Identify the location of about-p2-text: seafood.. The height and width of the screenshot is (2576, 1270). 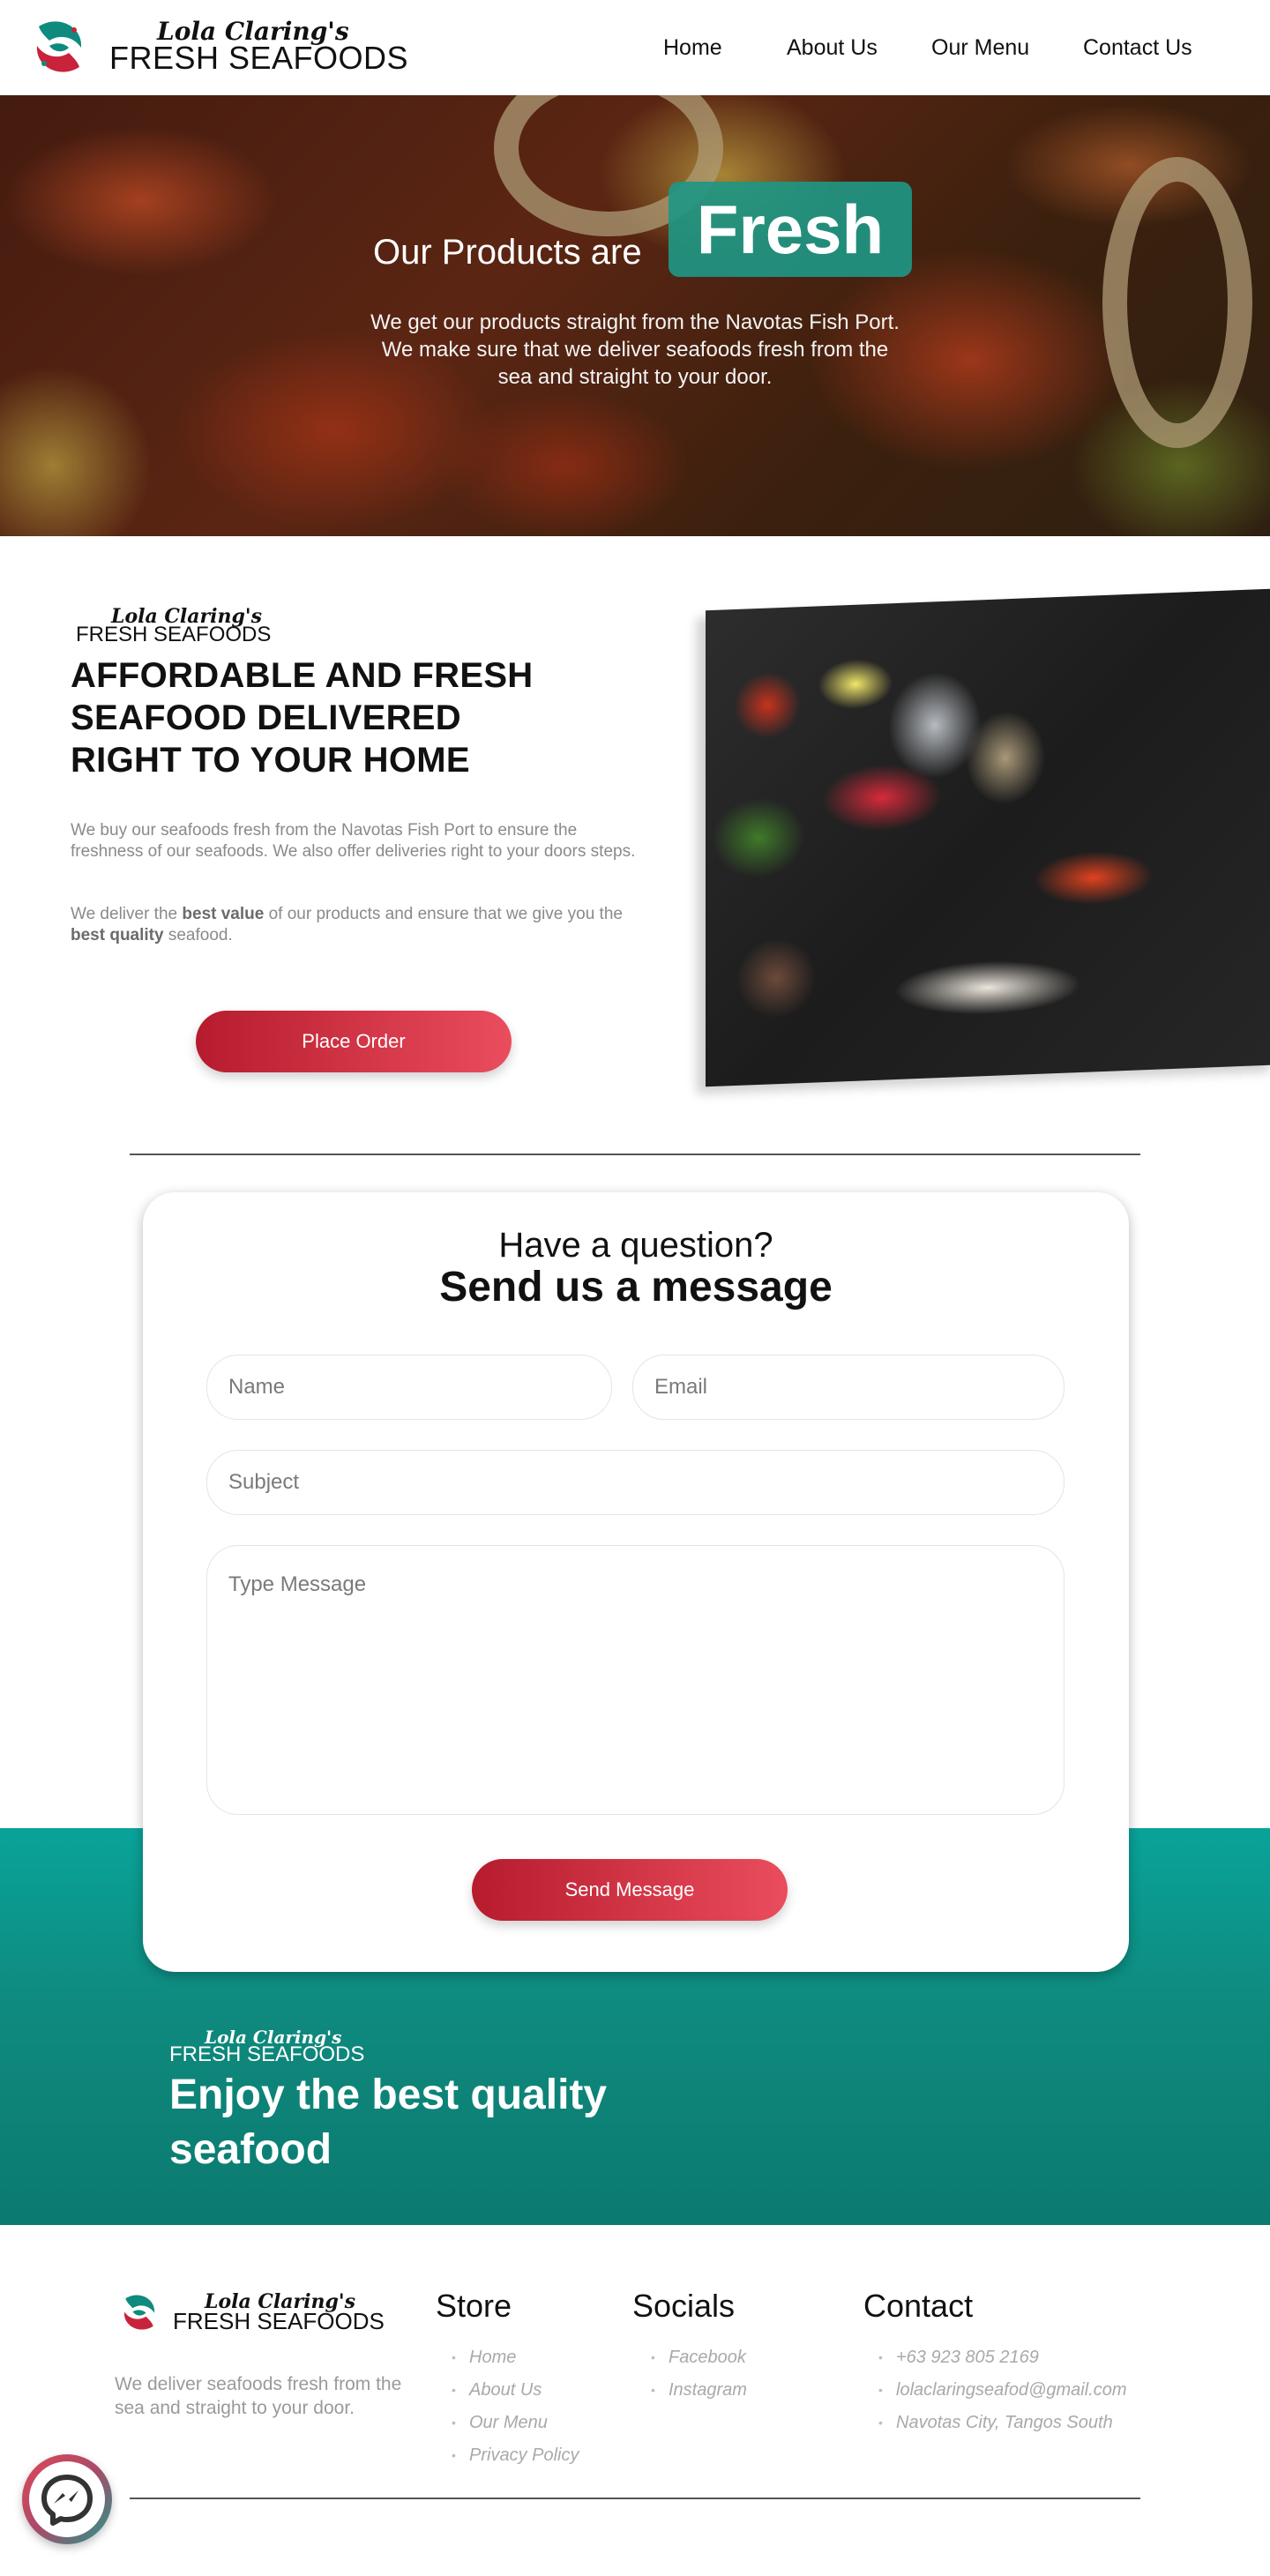
(198, 935).